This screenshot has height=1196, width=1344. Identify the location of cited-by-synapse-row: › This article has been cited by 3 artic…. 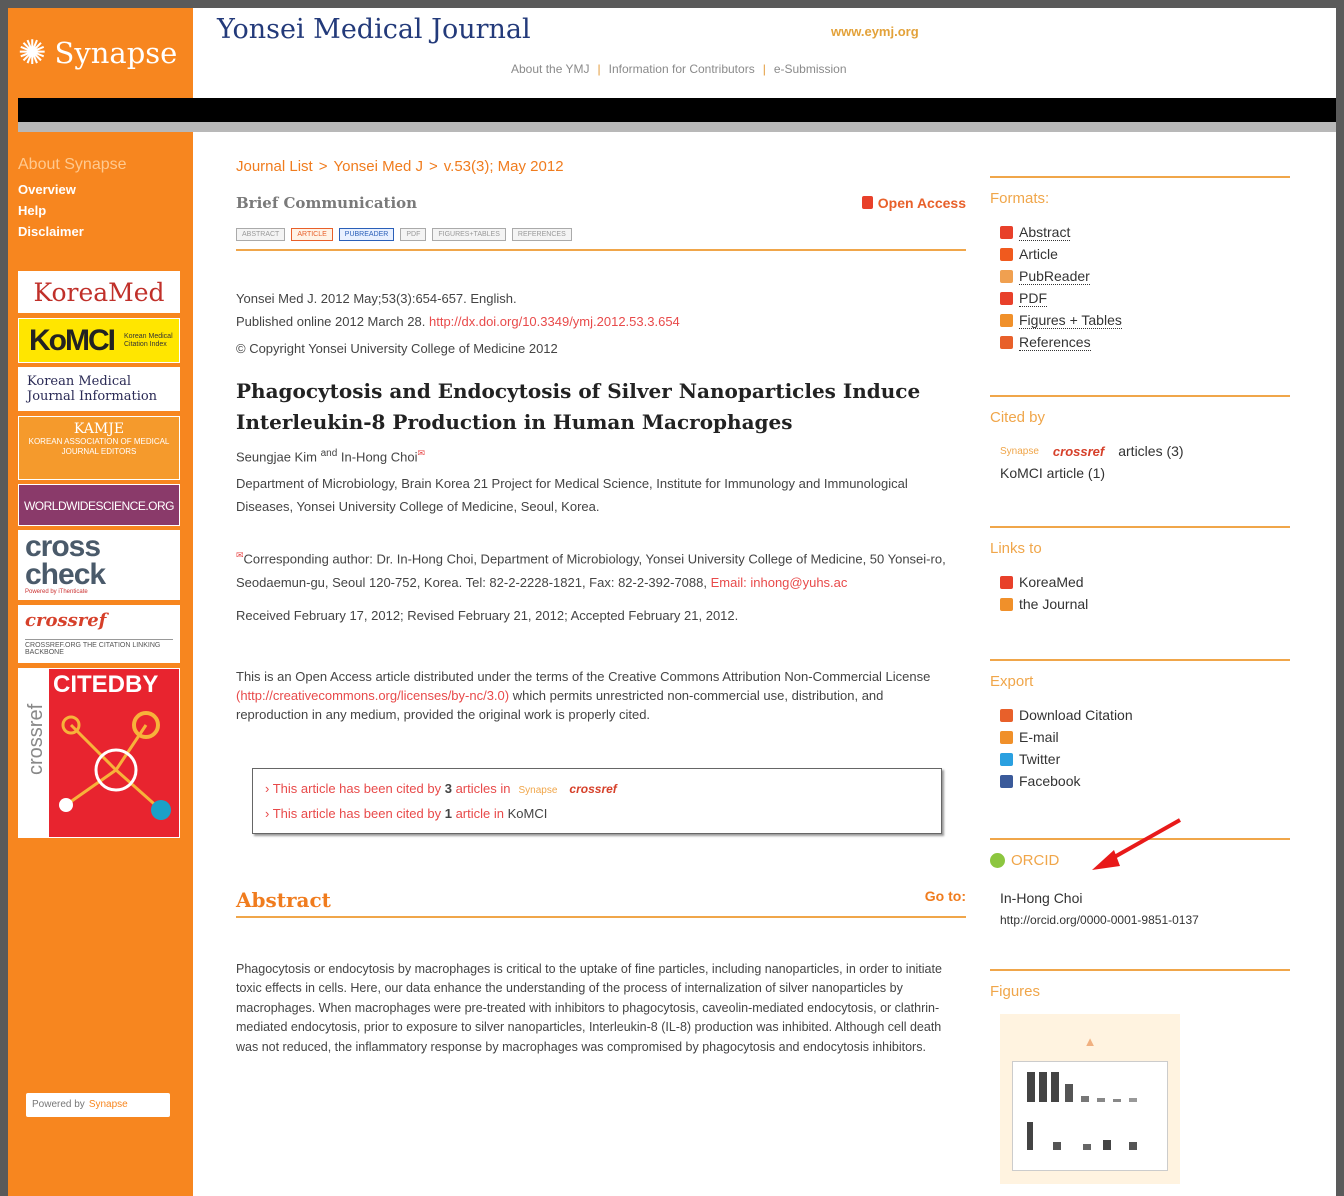
(597, 789).